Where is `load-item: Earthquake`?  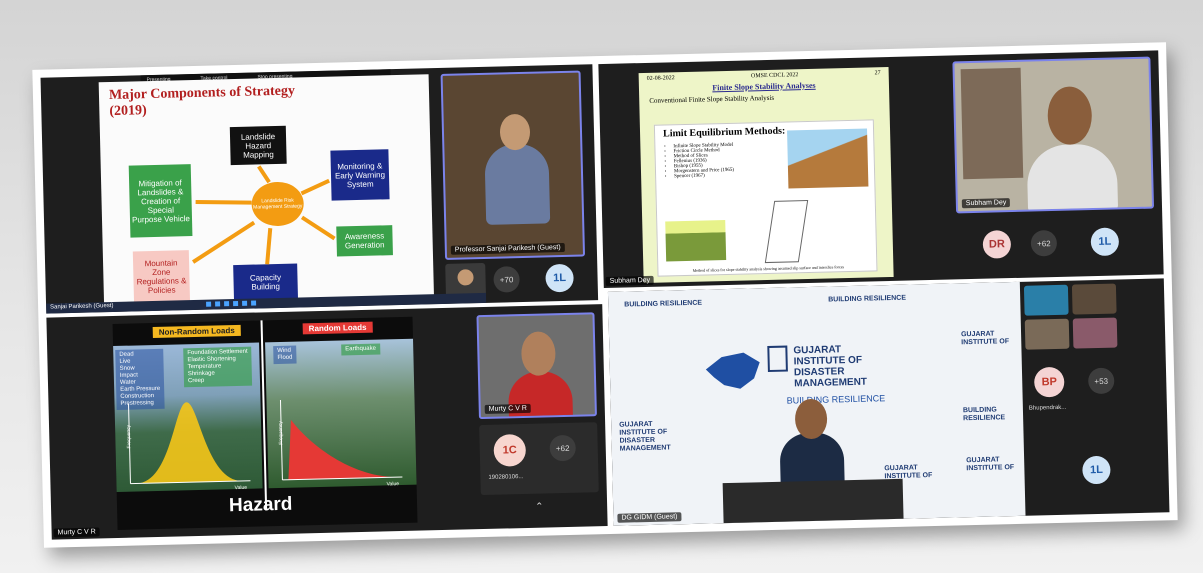 load-item: Earthquake is located at coordinates (361, 349).